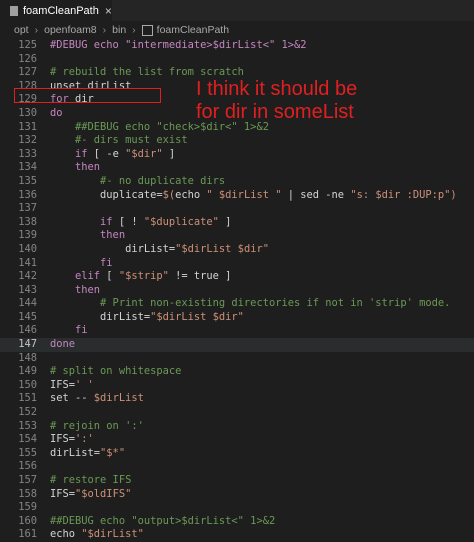 This screenshot has width=474, height=542. Describe the element at coordinates (27, 344) in the screenshot. I see `line-number: 147` at that location.